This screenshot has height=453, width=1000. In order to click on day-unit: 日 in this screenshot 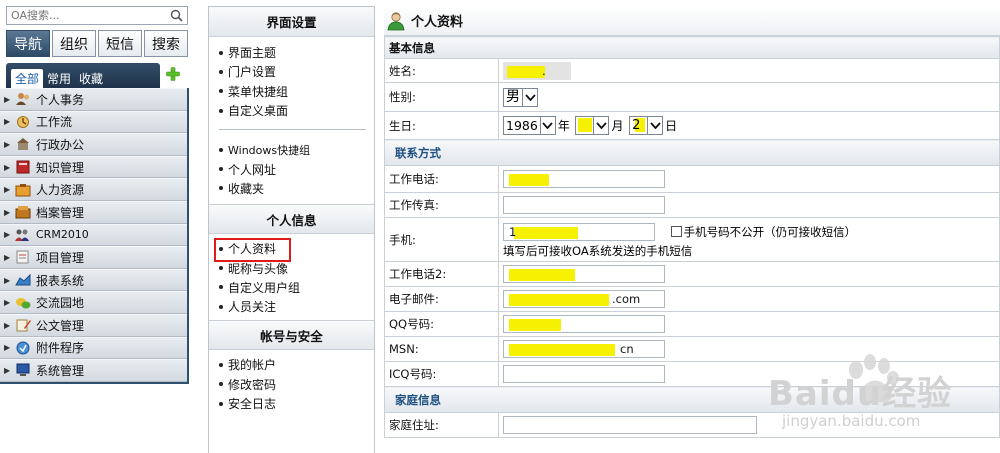, I will do `click(671, 126)`.